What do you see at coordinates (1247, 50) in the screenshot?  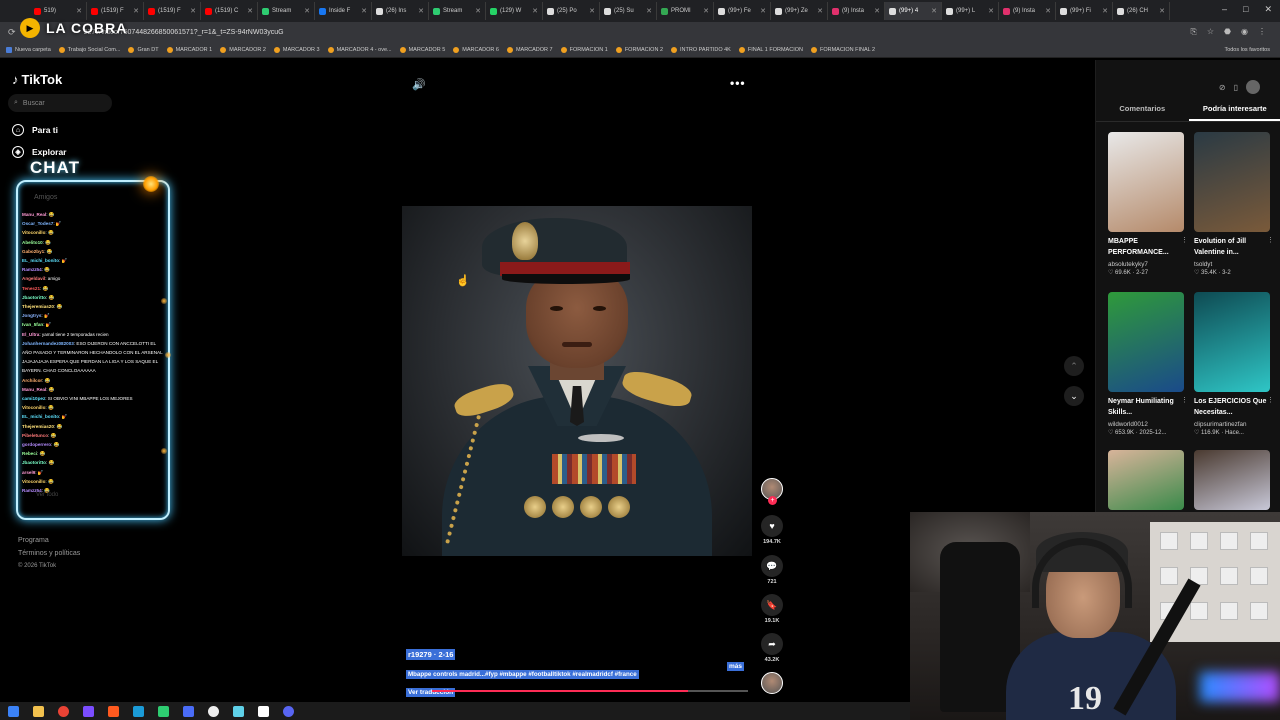 I see `all-favorites-link: Todos los favoritos` at bounding box center [1247, 50].